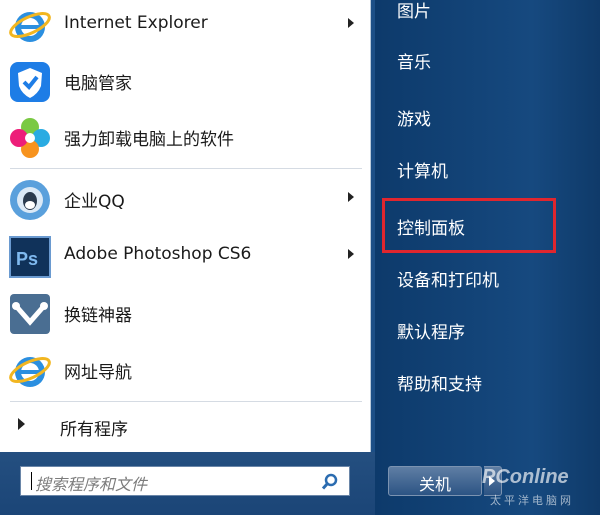 This screenshot has height=515, width=600. What do you see at coordinates (434, 484) in the screenshot?
I see `shutdown-label: 关机` at bounding box center [434, 484].